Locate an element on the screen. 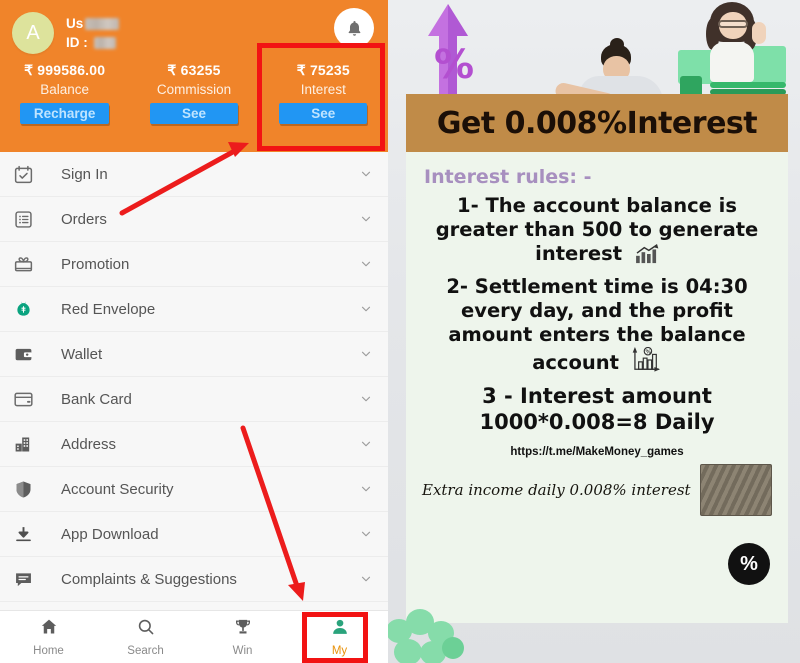  purple-percent-arrow-icon: % is located at coordinates (451, 50).